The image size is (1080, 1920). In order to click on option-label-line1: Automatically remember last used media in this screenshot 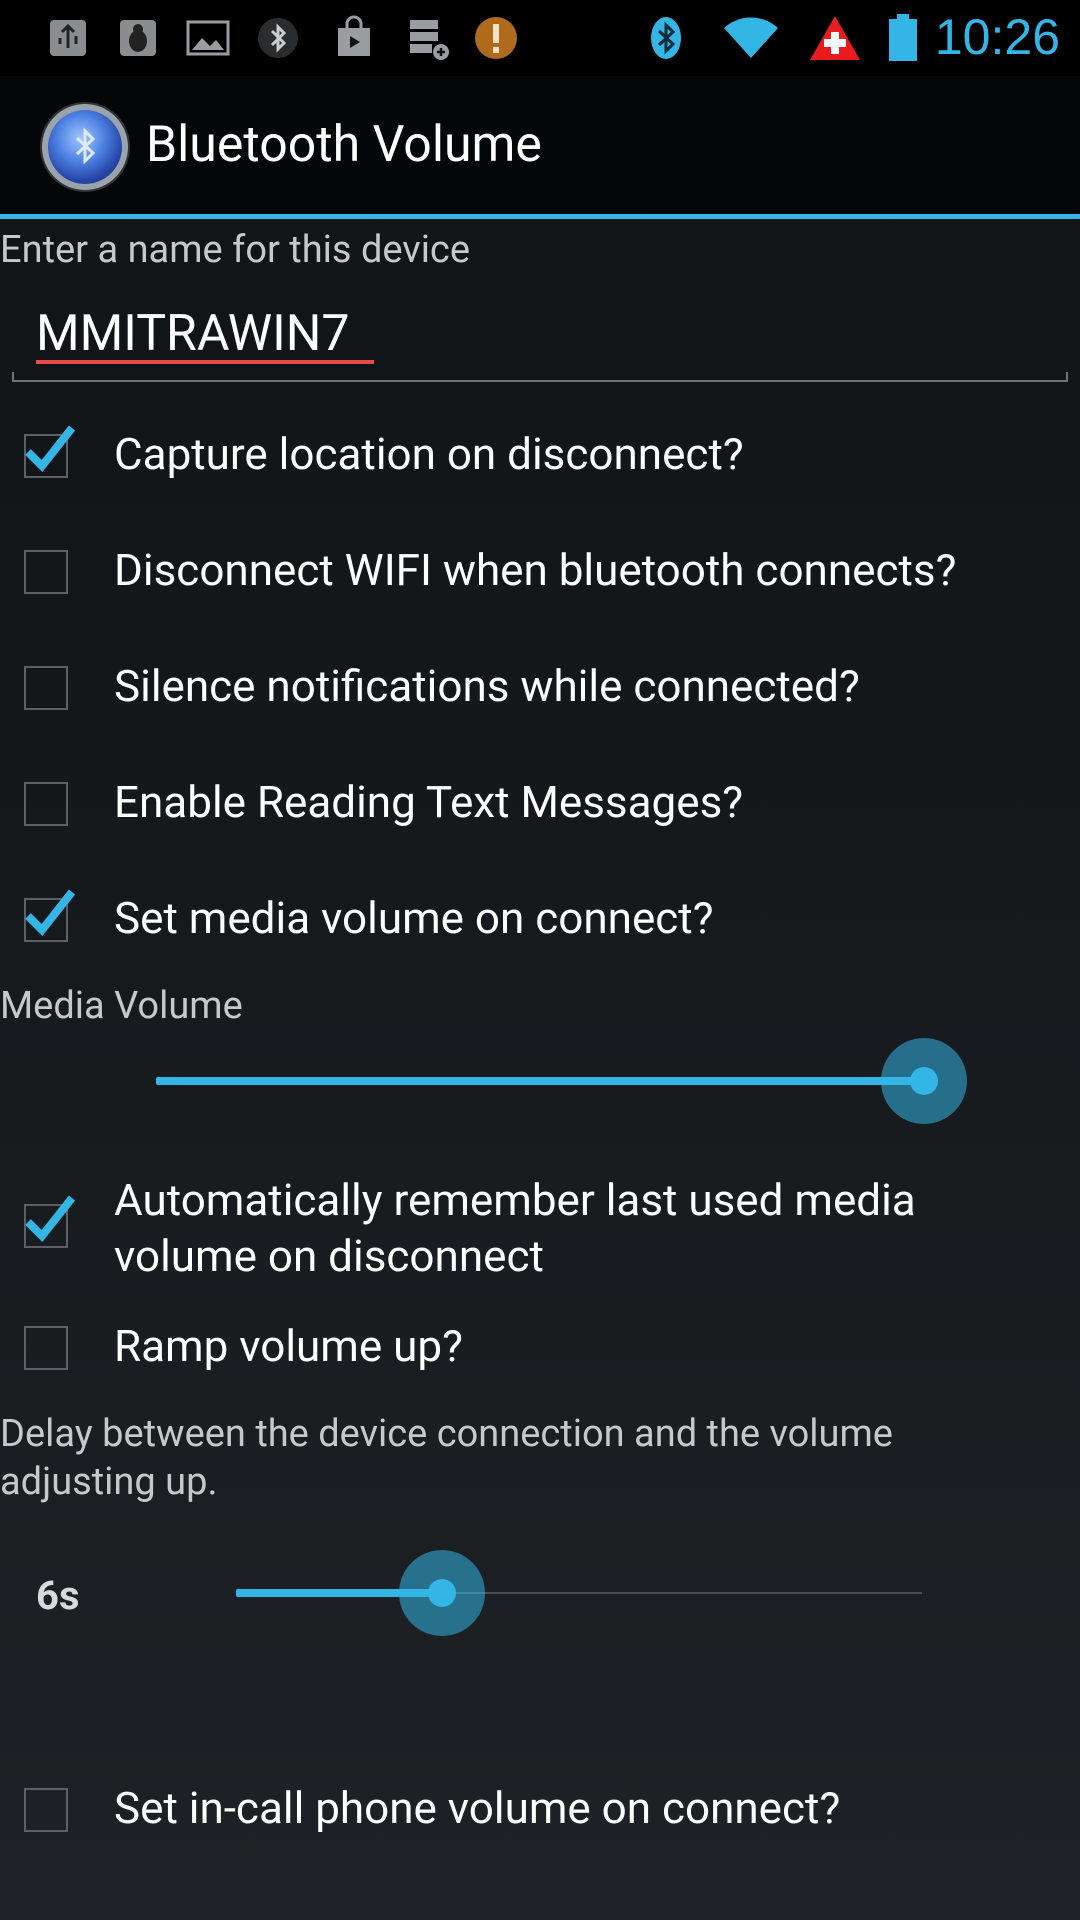, I will do `click(515, 1200)`.